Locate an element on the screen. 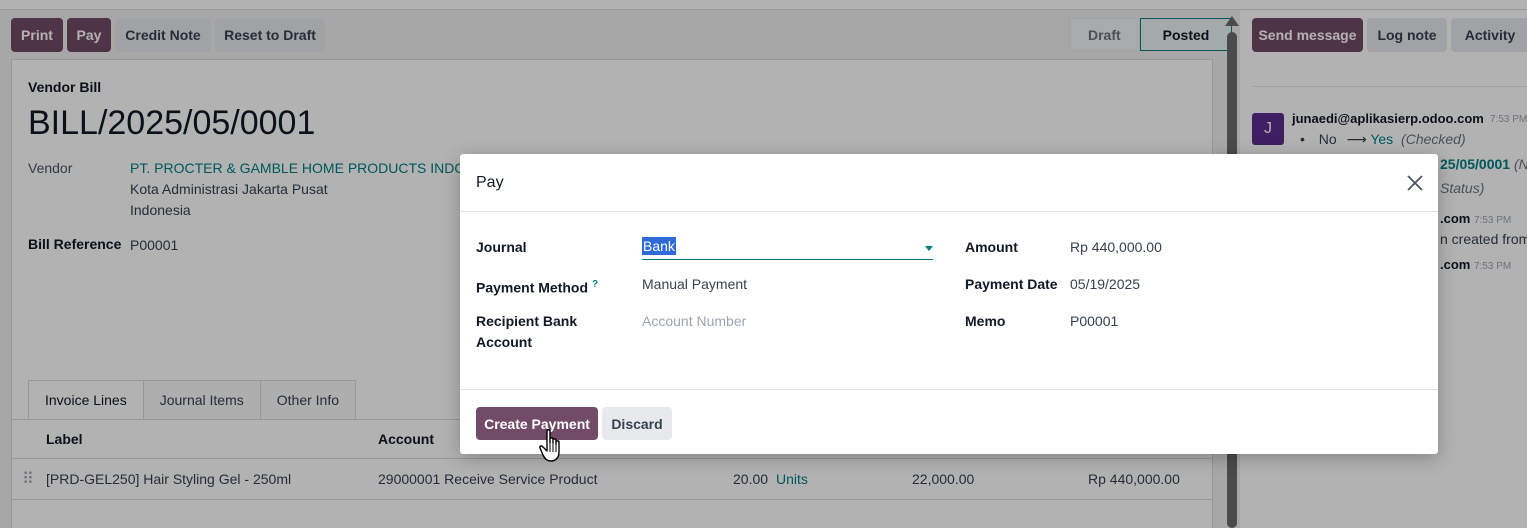 This screenshot has height=528, width=1527. journal-select: Bank is located at coordinates (787, 248).